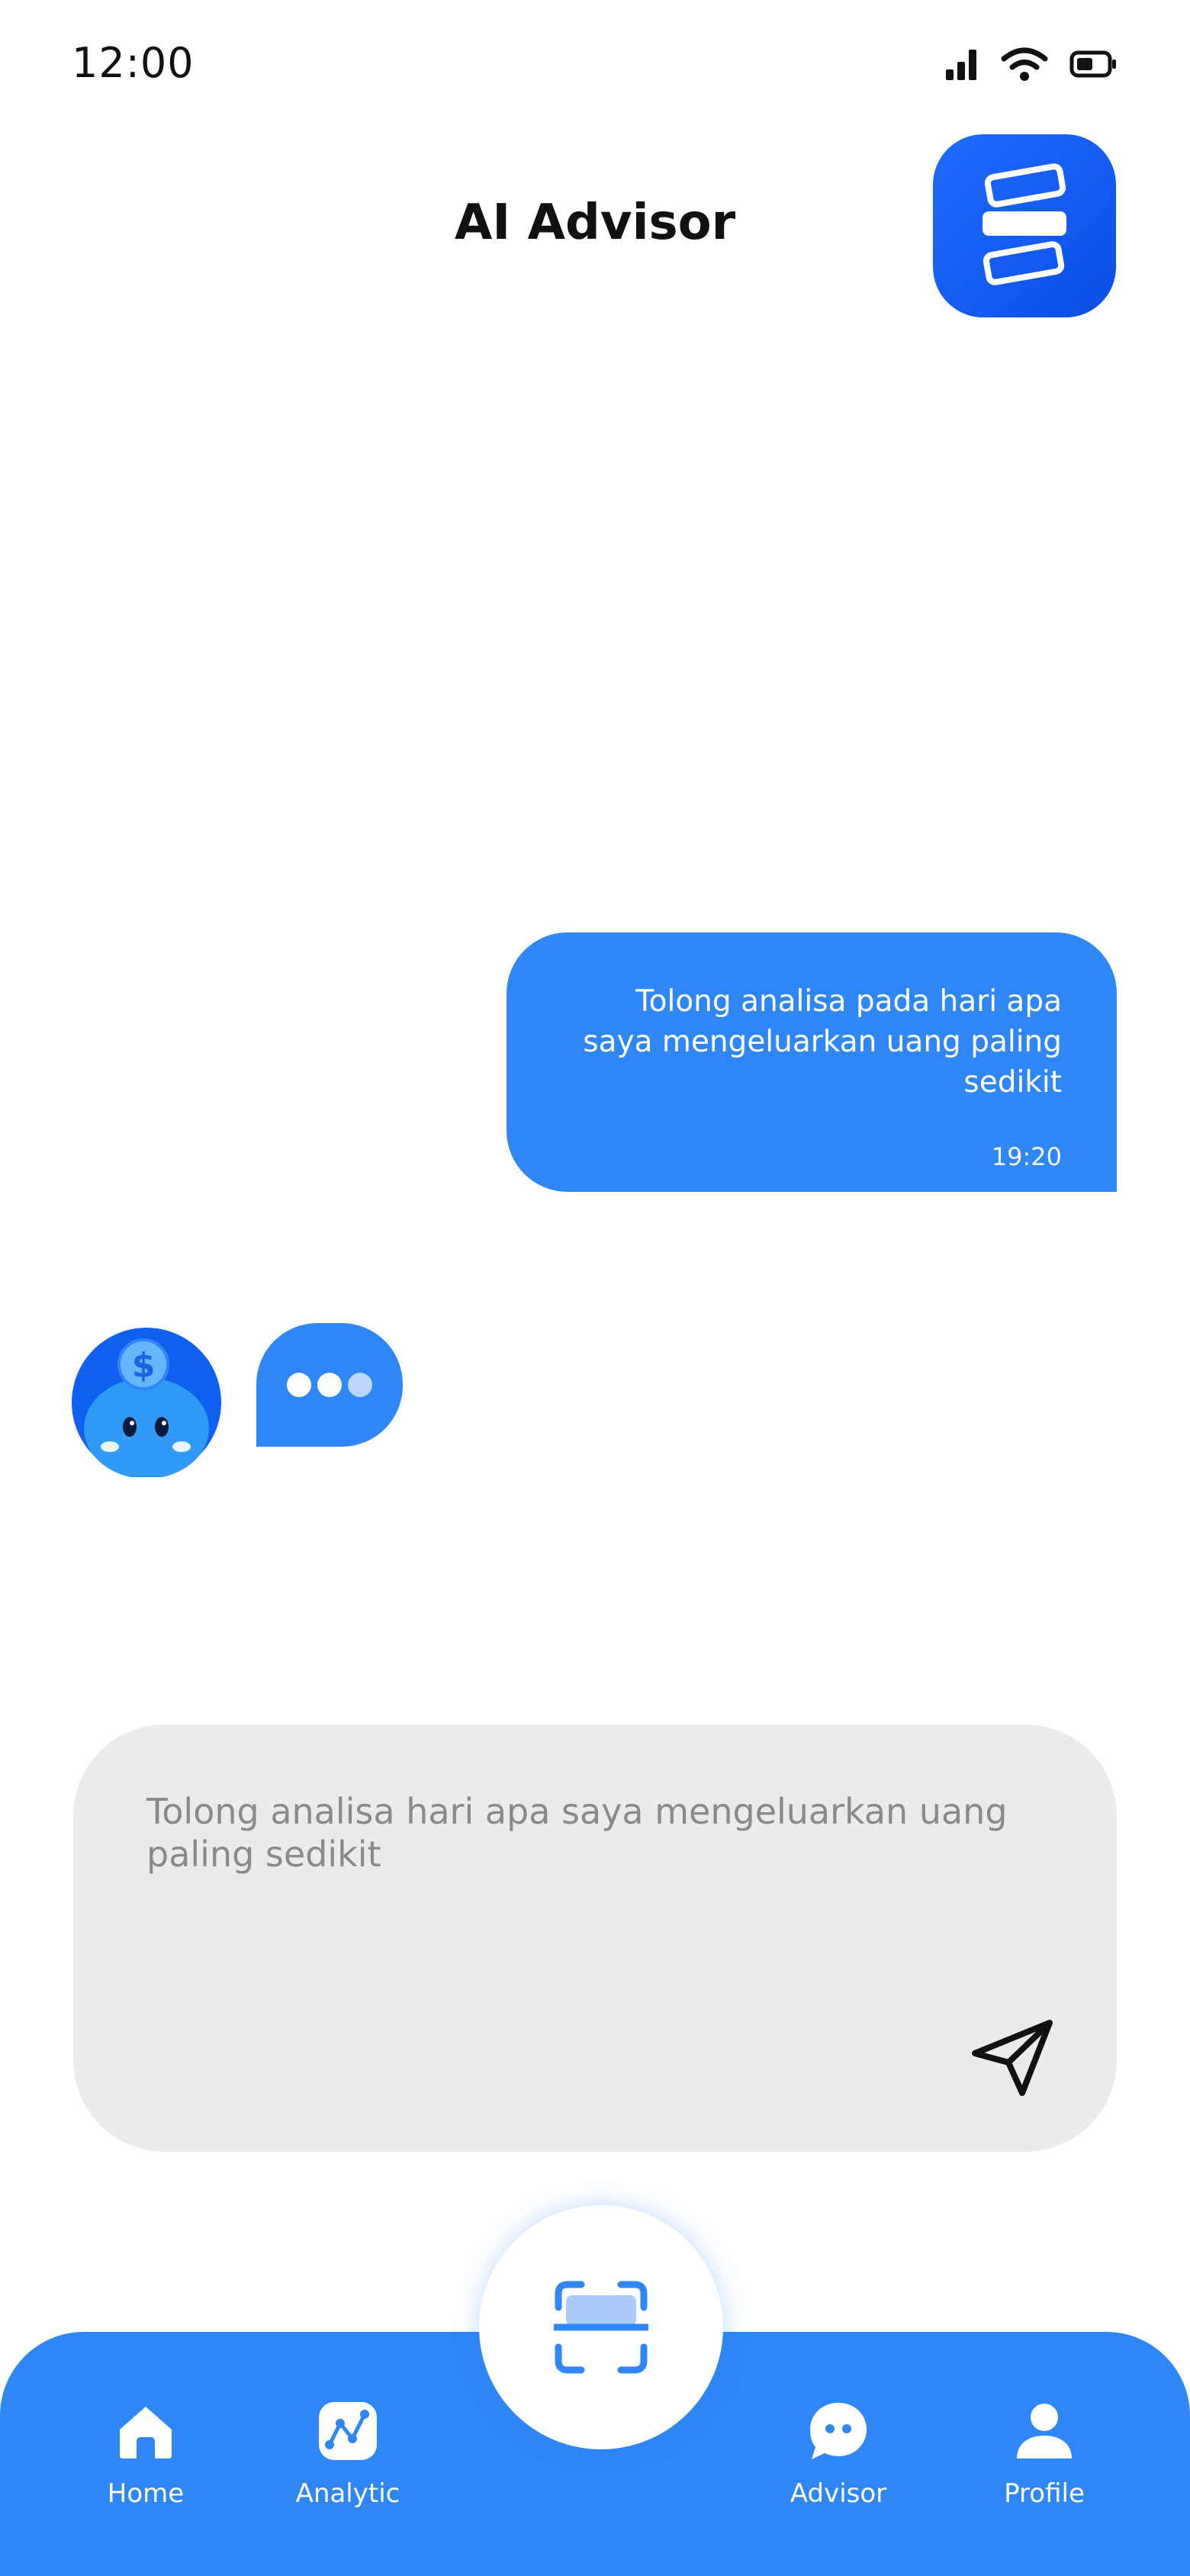 This screenshot has height=2576, width=1190. Describe the element at coordinates (347, 2493) in the screenshot. I see `nav-label-analytic: Analytic` at that location.